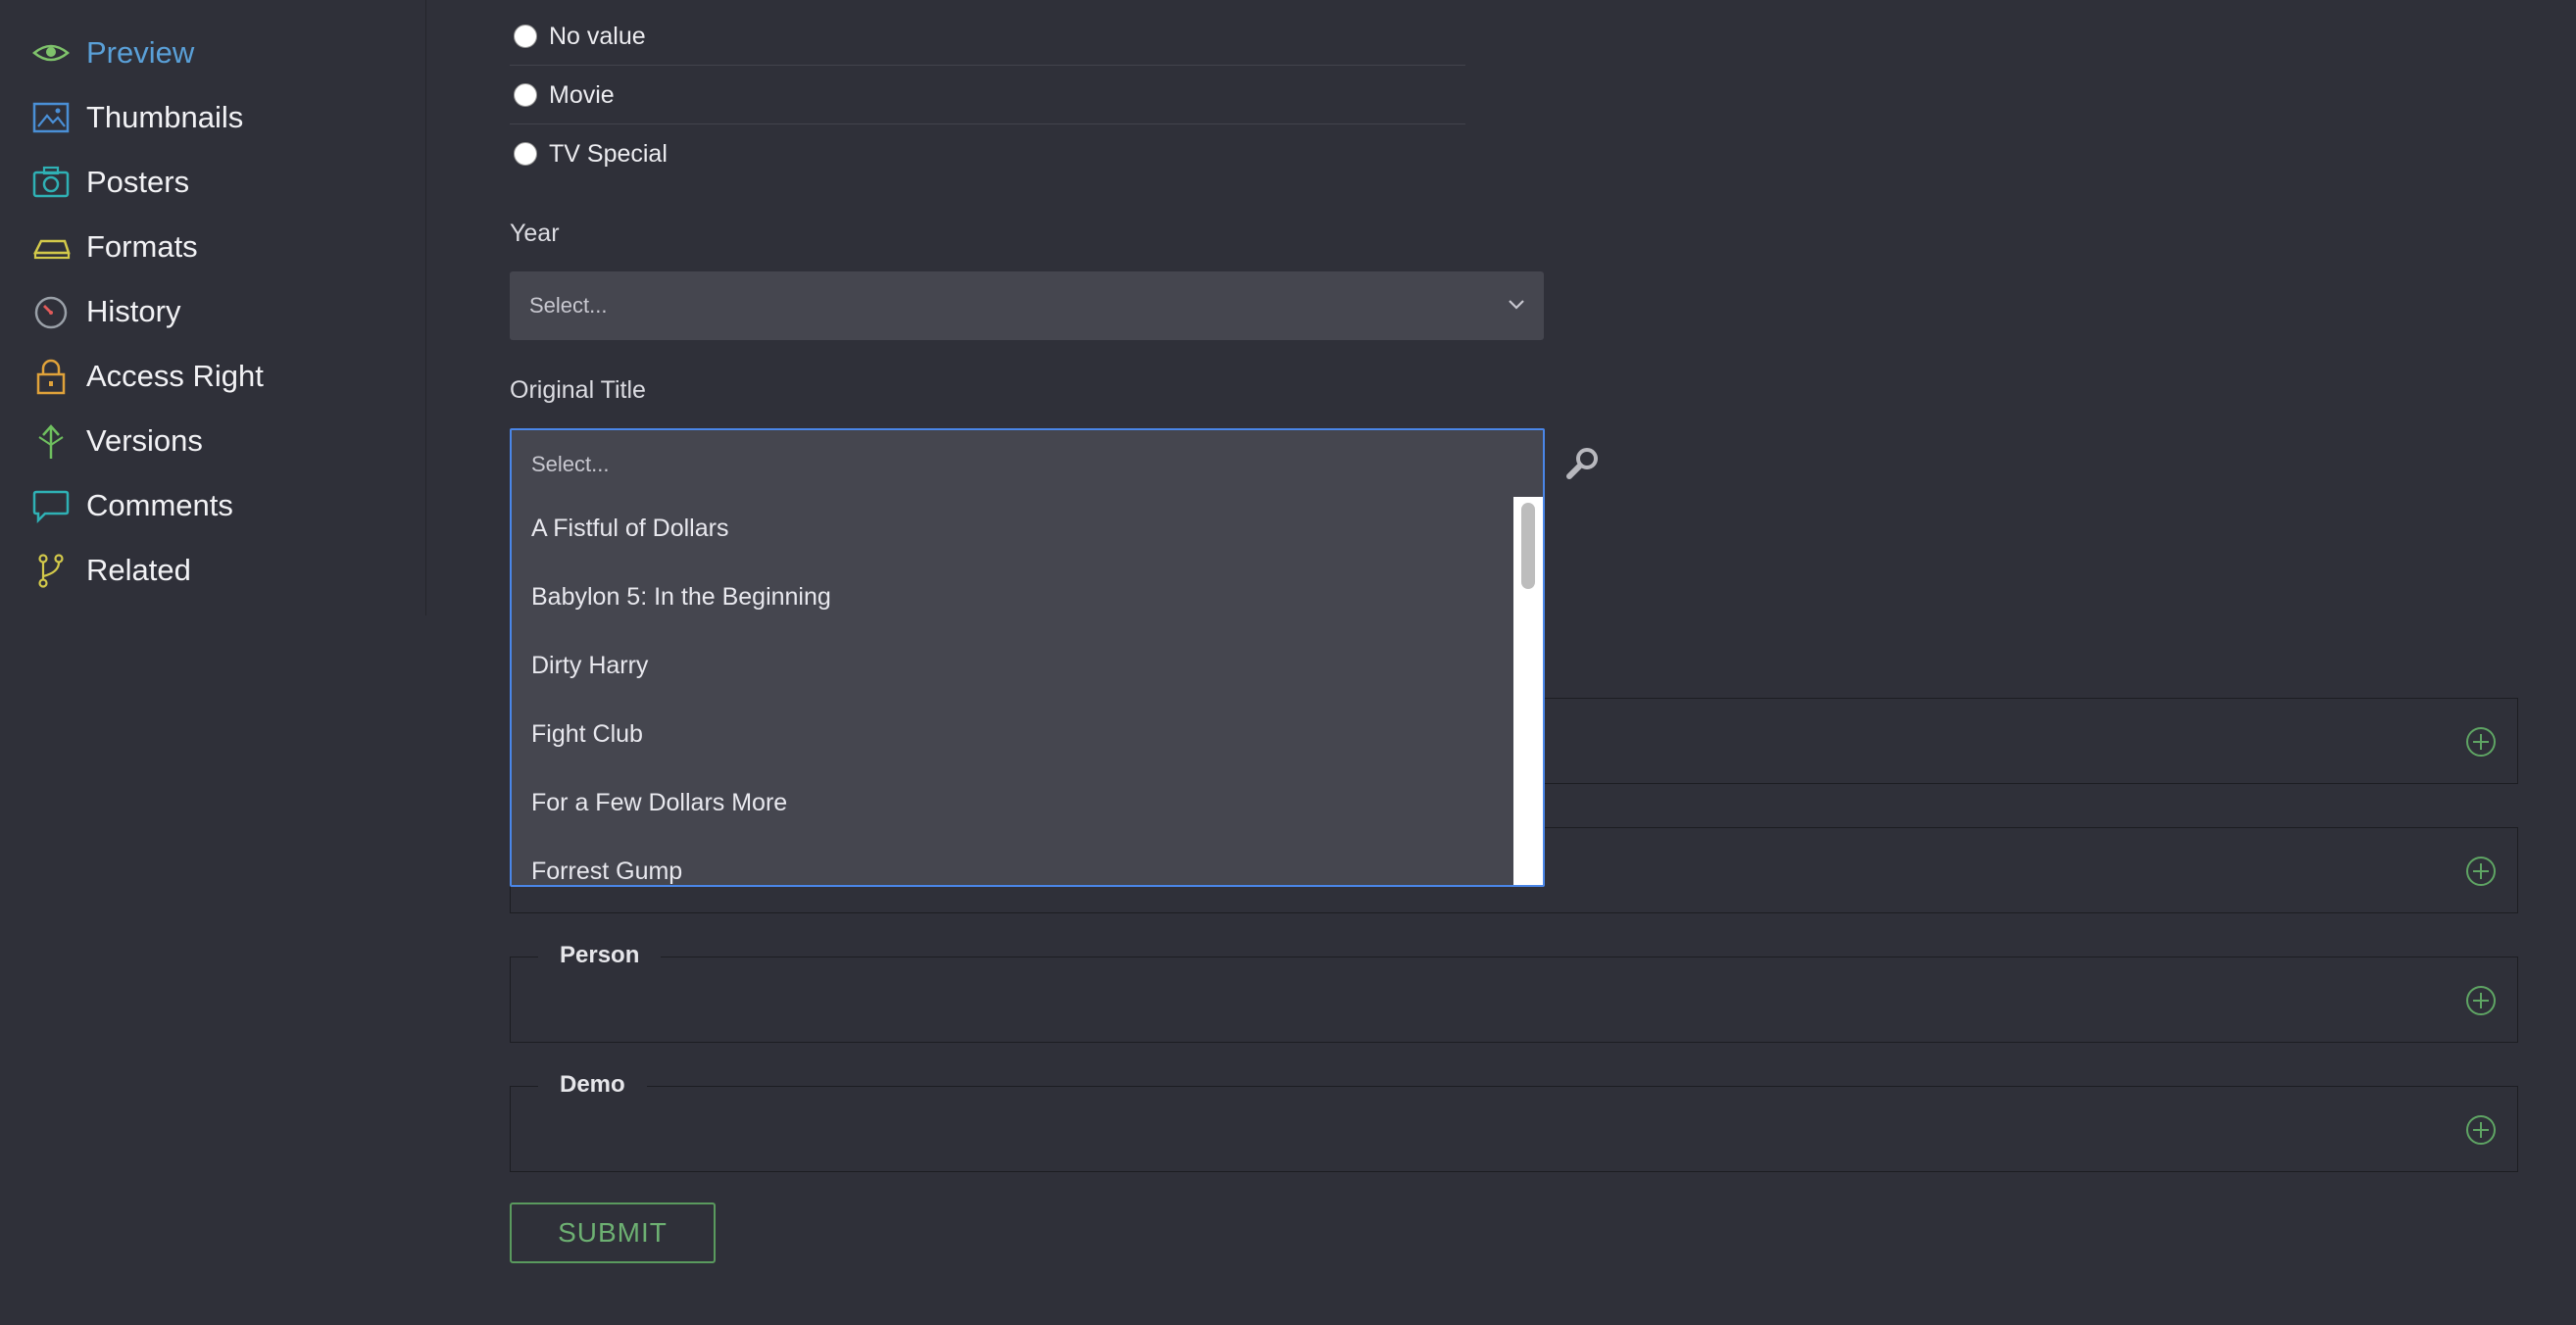 This screenshot has width=2576, height=1325. Describe the element at coordinates (600, 955) in the screenshot. I see `fieldset-legend: Person` at that location.